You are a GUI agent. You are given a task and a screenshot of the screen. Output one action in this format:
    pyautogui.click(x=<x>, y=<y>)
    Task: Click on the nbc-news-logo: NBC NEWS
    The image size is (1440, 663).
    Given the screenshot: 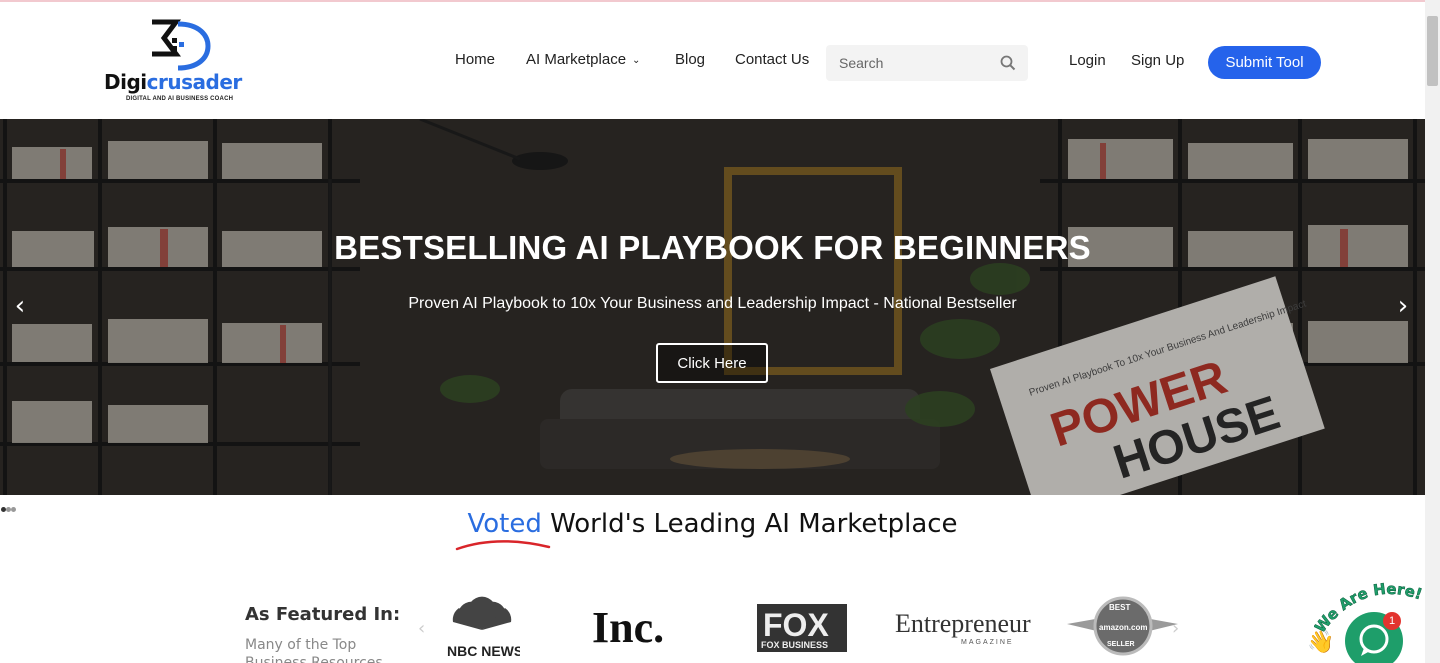 What is the action you would take?
    pyautogui.click(x=483, y=627)
    